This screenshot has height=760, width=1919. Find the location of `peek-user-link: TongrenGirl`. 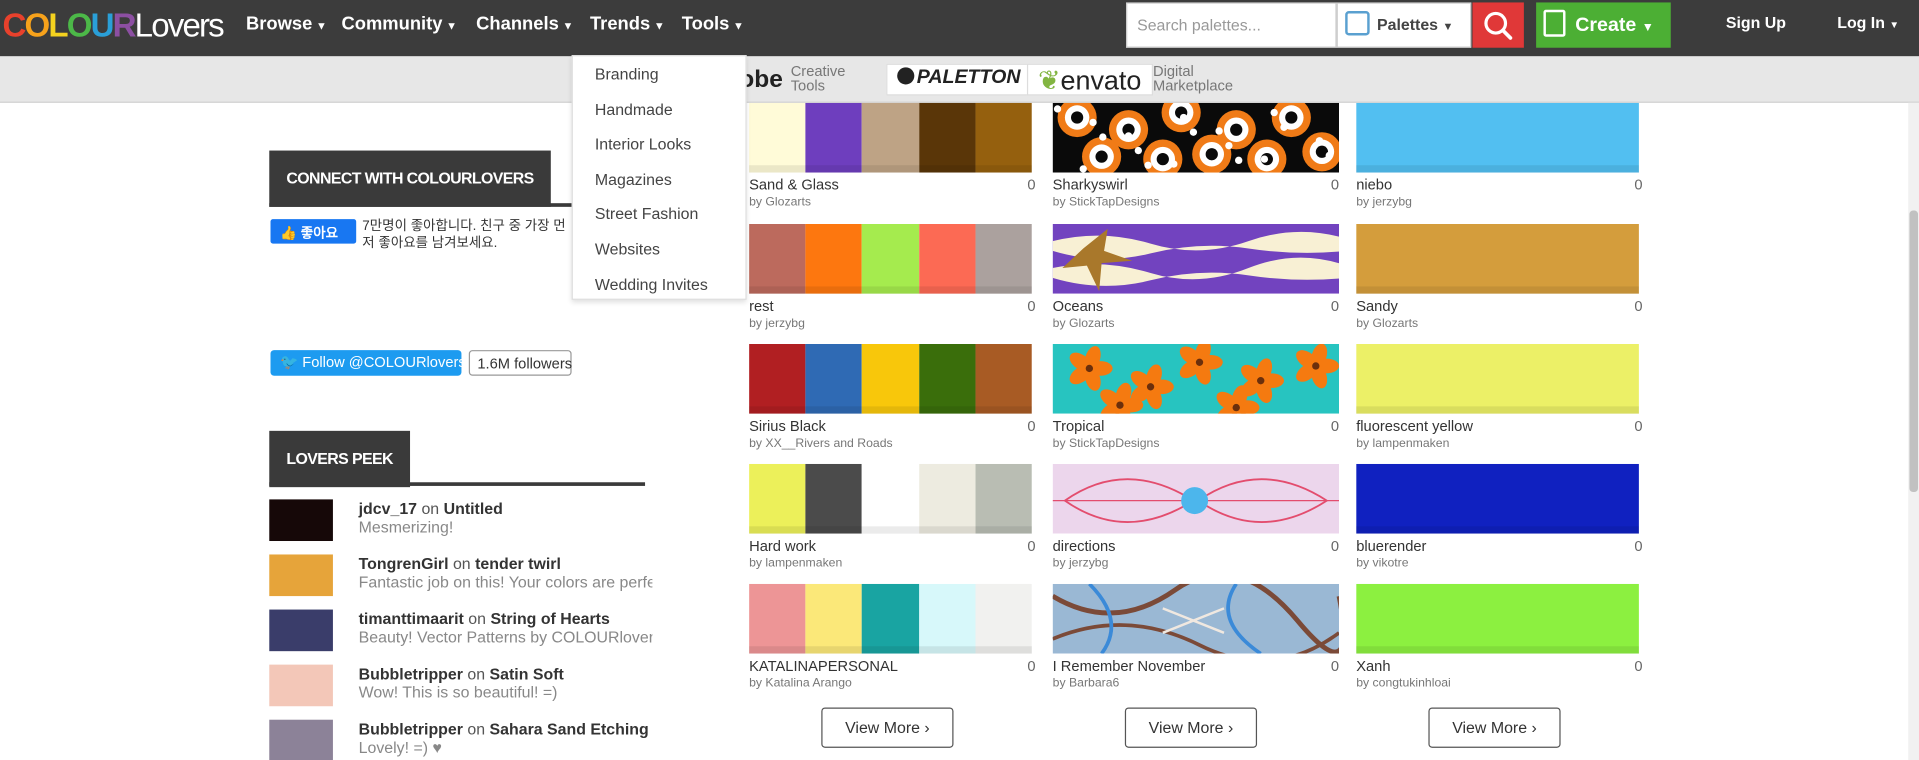

peek-user-link: TongrenGirl is located at coordinates (404, 563).